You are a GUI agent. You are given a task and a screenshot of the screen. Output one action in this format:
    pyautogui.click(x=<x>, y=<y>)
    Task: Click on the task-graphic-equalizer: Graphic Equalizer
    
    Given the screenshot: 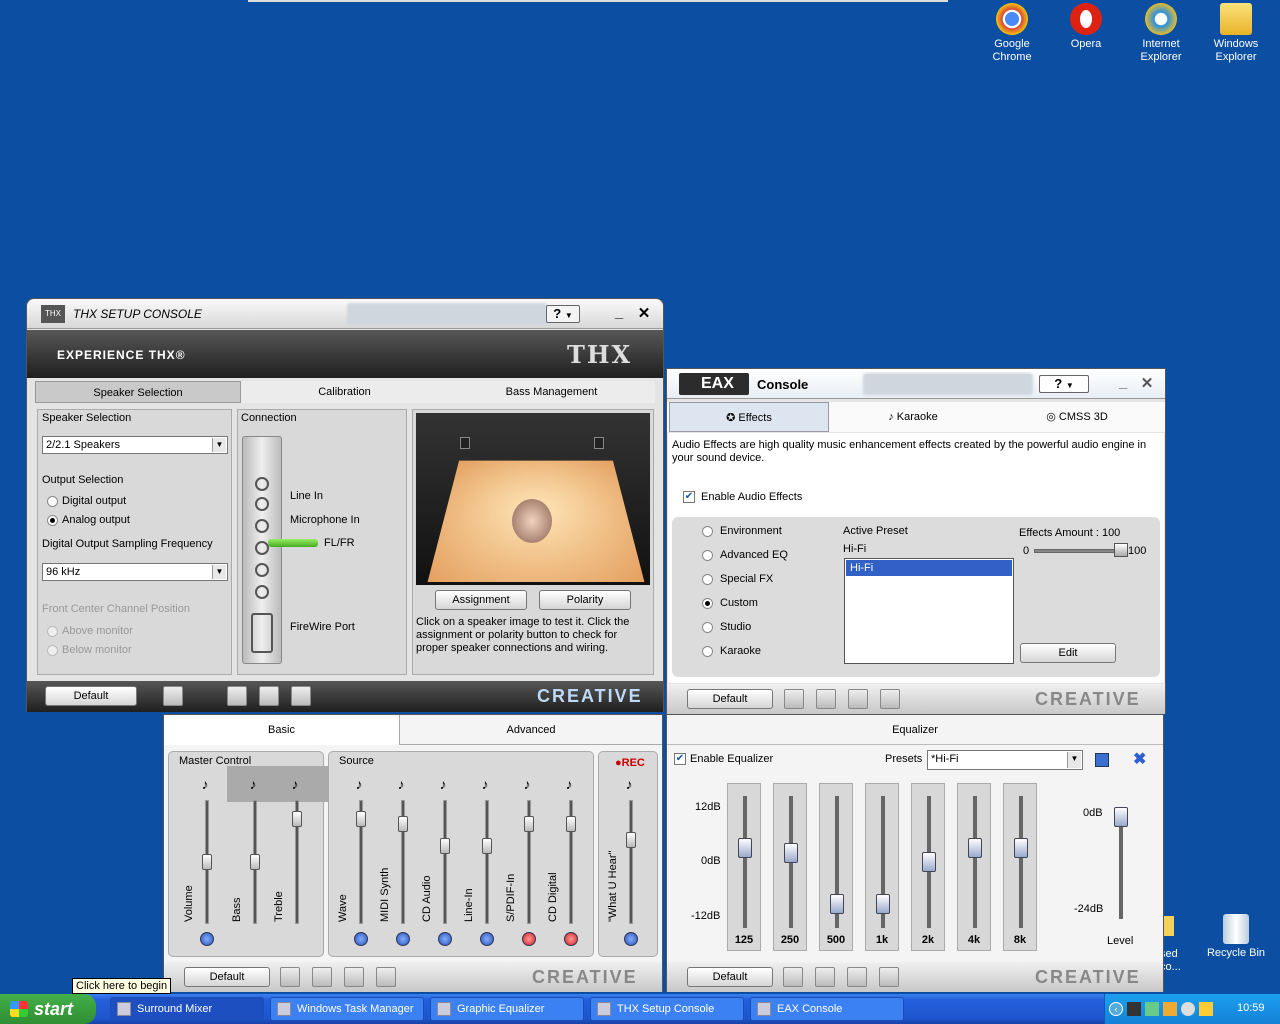 What is the action you would take?
    pyautogui.click(x=507, y=1009)
    